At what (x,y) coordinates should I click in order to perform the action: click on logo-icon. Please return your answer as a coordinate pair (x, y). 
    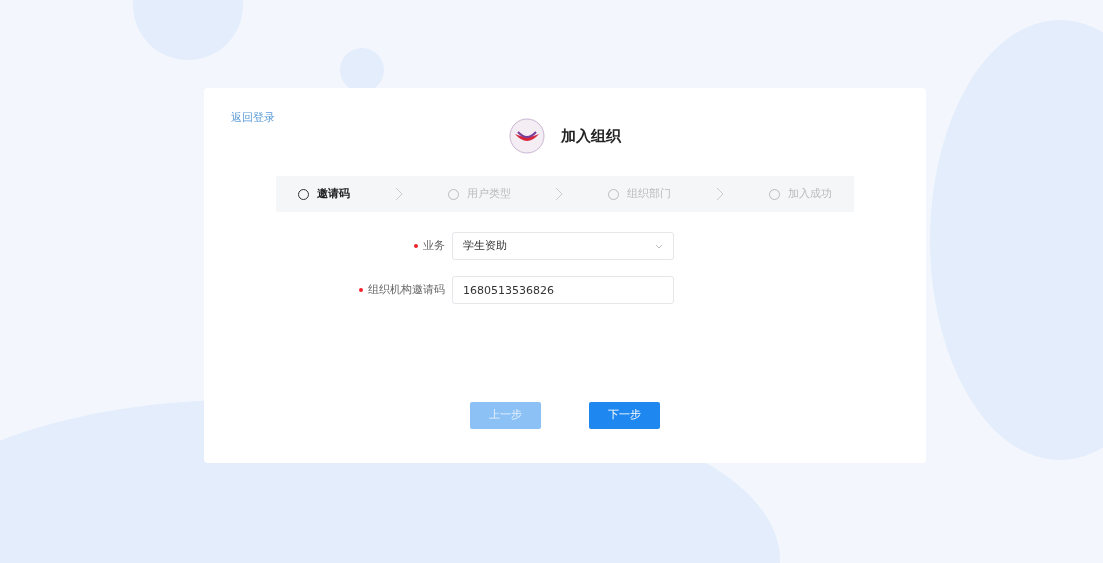
    Looking at the image, I should click on (527, 136).